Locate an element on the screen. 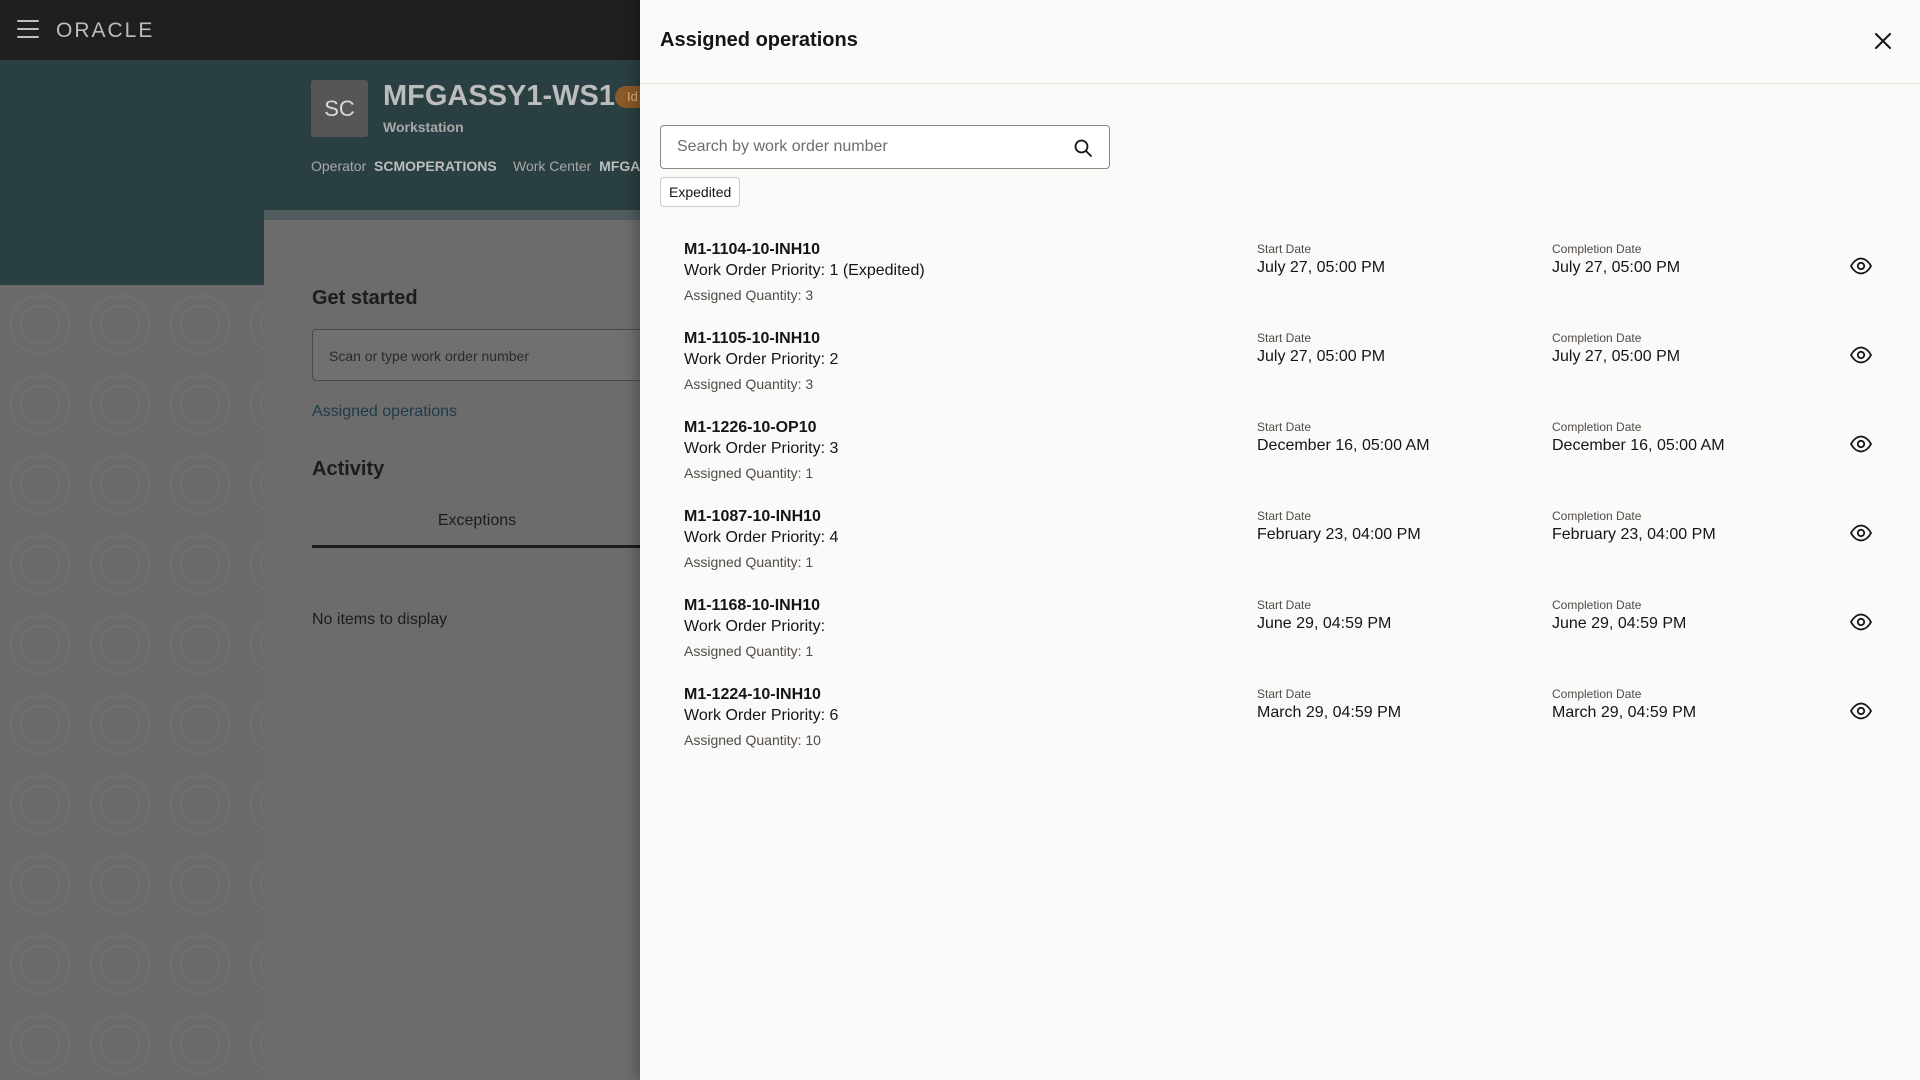 The height and width of the screenshot is (1080, 1920). workstation-type: Workstation is located at coordinates (423, 127).